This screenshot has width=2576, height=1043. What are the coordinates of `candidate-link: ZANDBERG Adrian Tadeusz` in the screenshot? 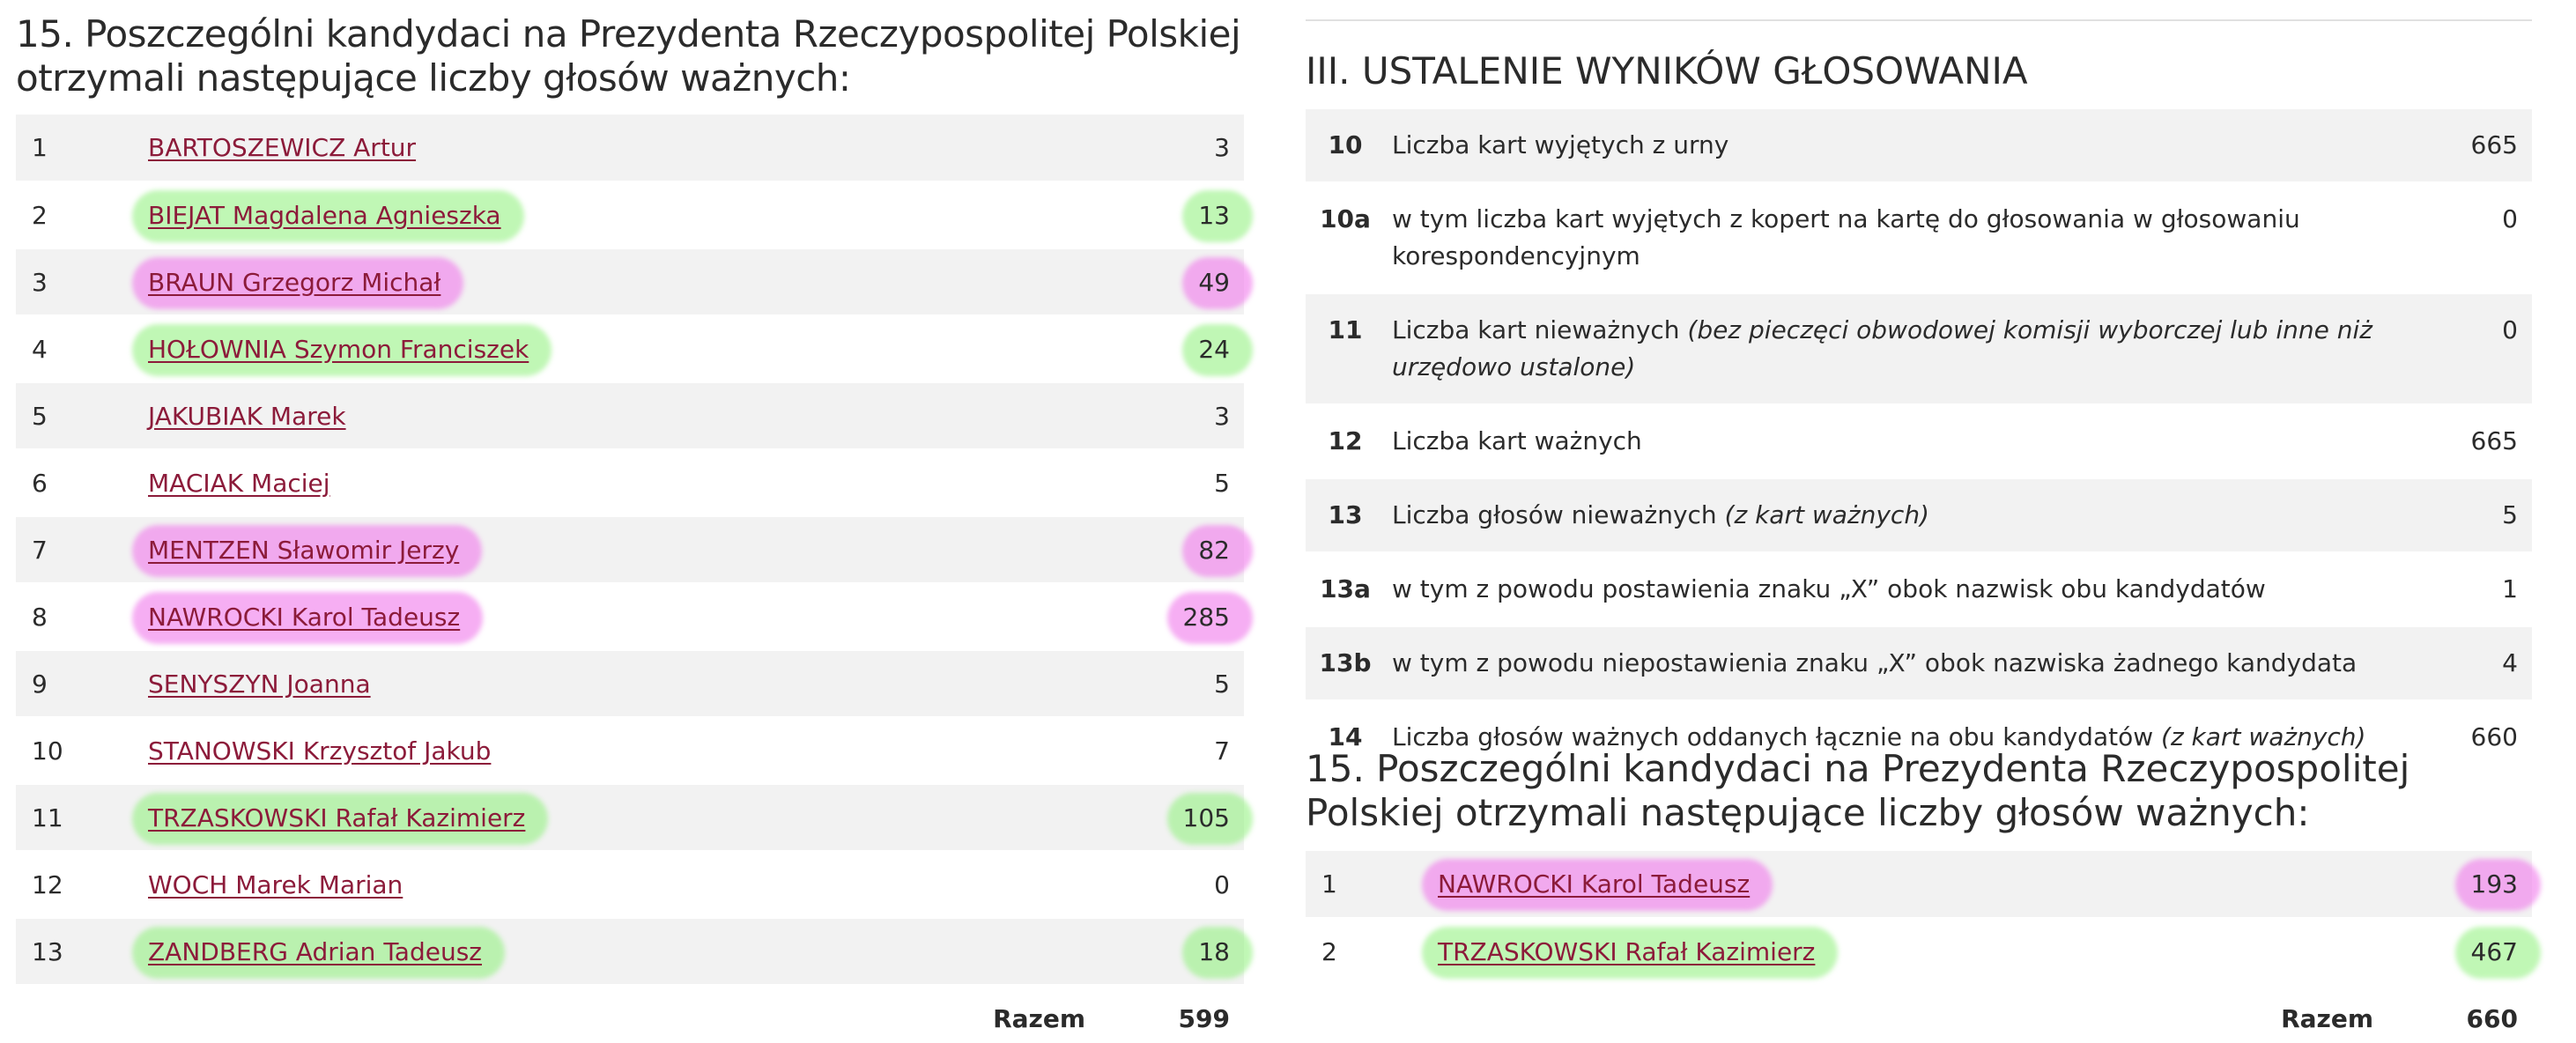 It's located at (315, 951).